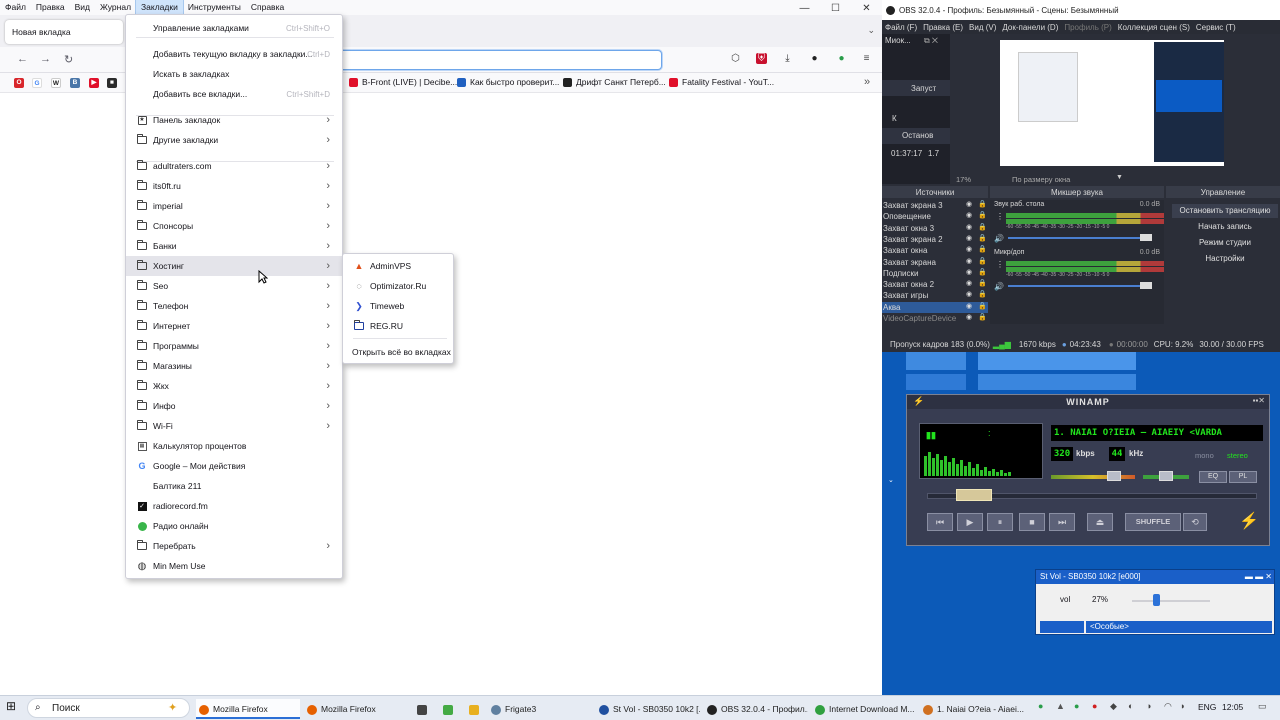 The image size is (1280, 720). Describe the element at coordinates (1114, 476) in the screenshot. I see `volume-slider` at that location.